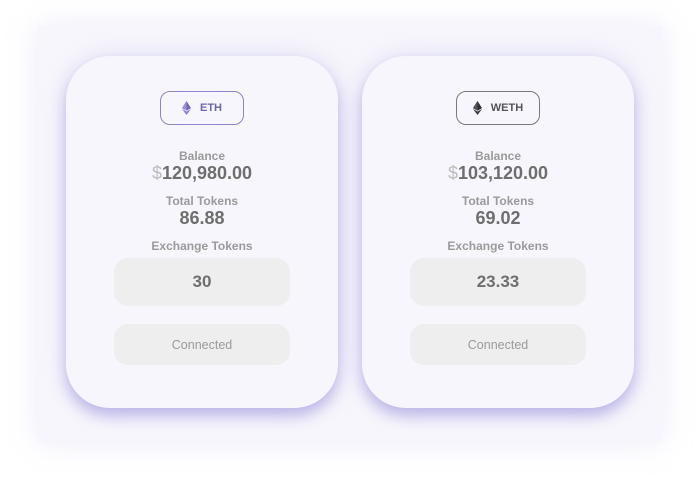 The image size is (700, 480). What do you see at coordinates (498, 218) in the screenshot?
I see `total-tokens-value: 69.02` at bounding box center [498, 218].